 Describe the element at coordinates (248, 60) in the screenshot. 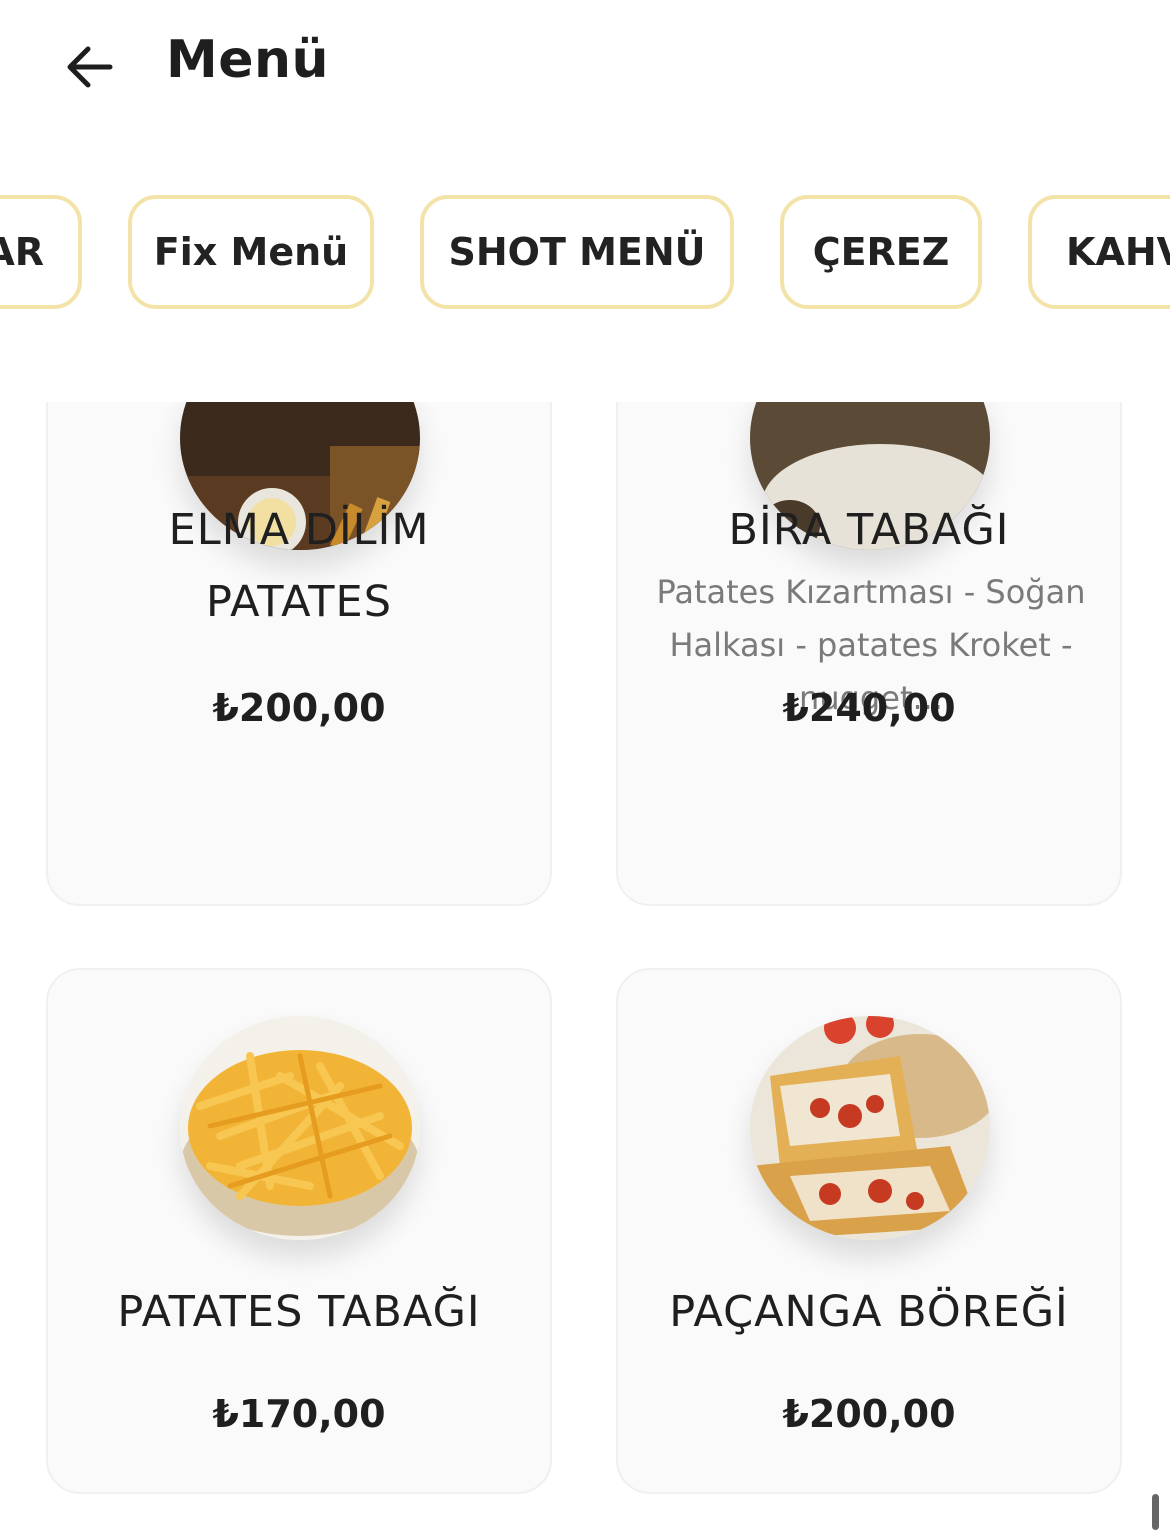

I see `page-title: Menü` at that location.